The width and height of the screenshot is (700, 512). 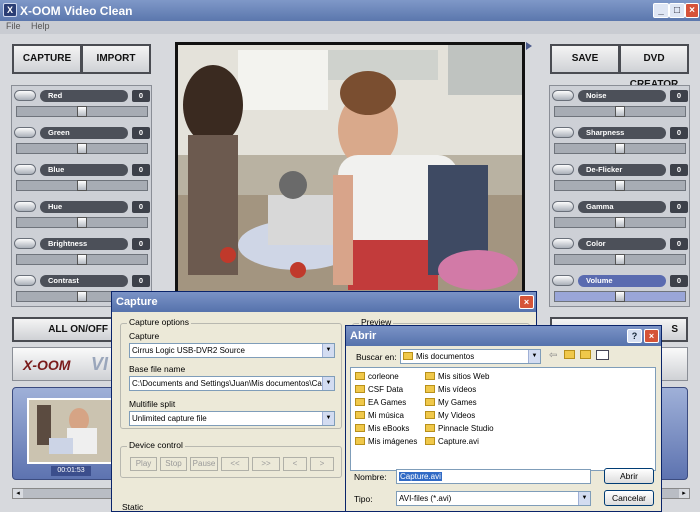 I want to click on all-onoff-button: ALL ON/OFF, so click(x=67, y=329).